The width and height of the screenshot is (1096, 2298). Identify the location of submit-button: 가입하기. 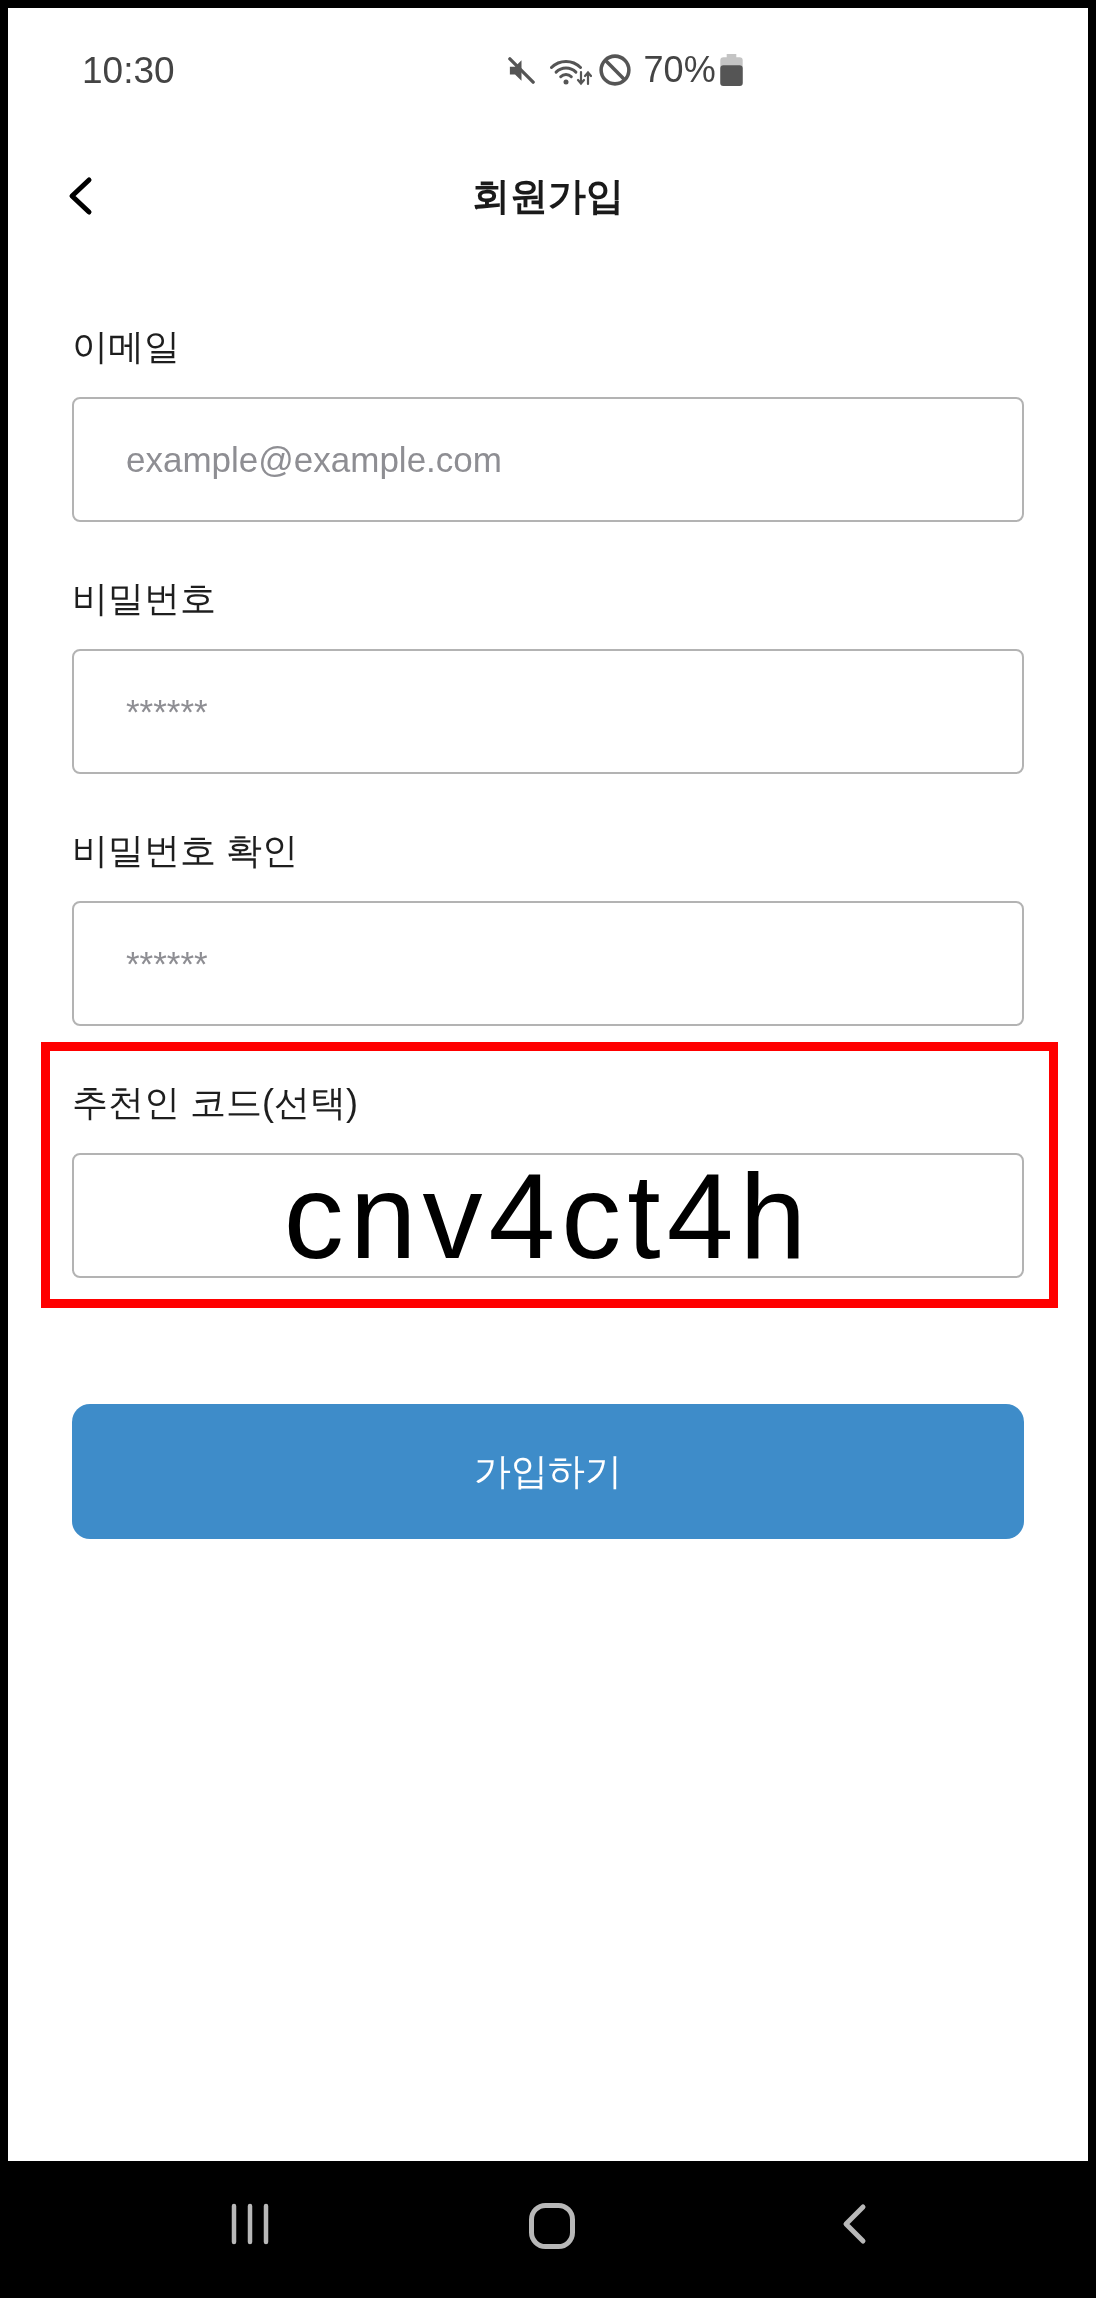
(548, 1471).